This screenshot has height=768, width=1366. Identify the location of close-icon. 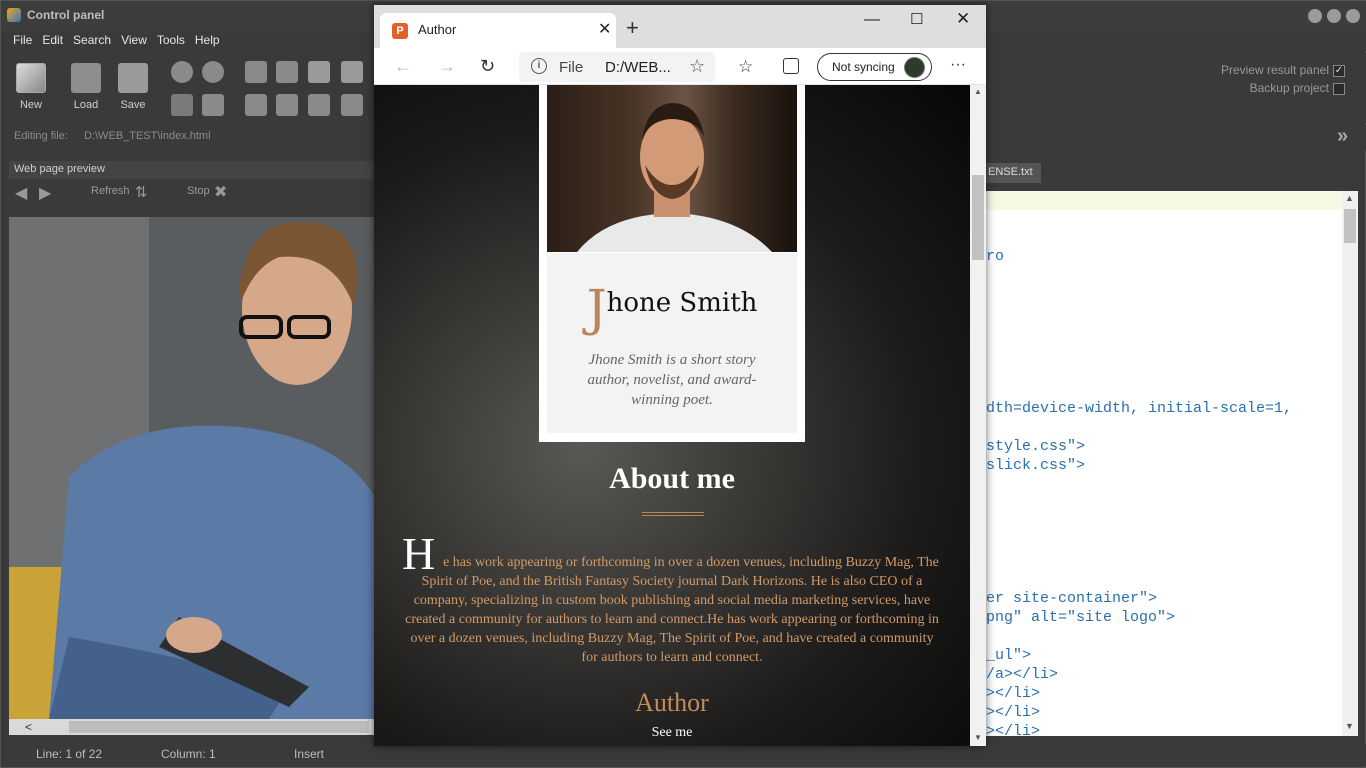
(1353, 16).